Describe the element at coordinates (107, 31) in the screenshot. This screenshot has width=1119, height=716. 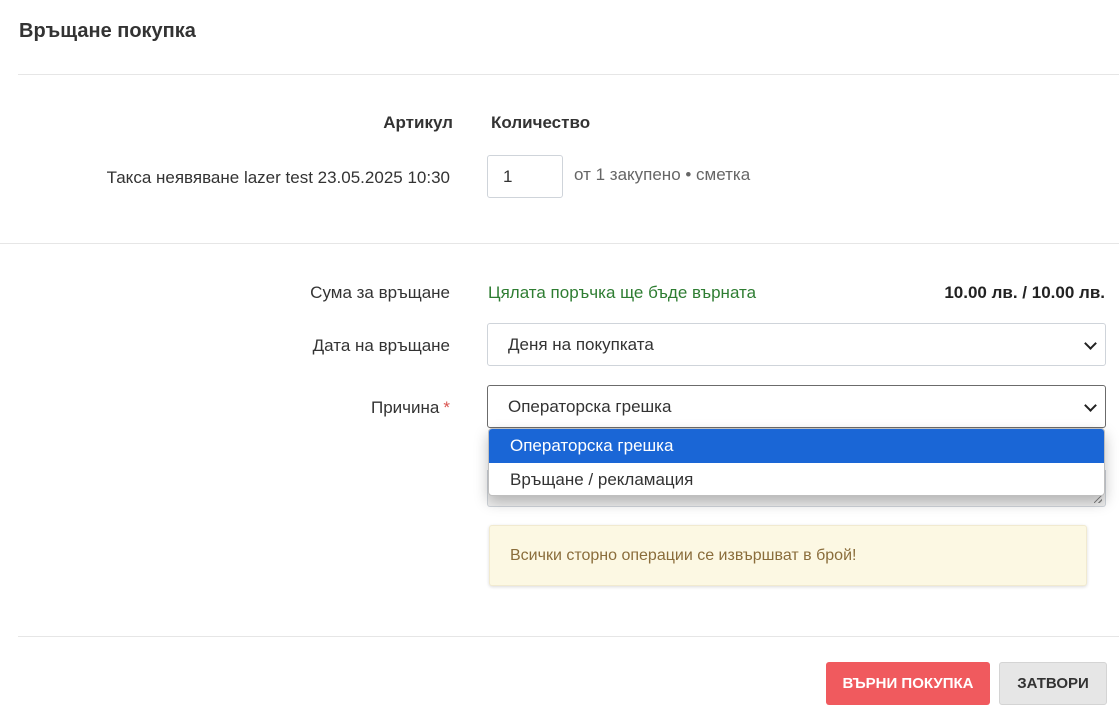
I see `modal-title: Връщане покупка` at that location.